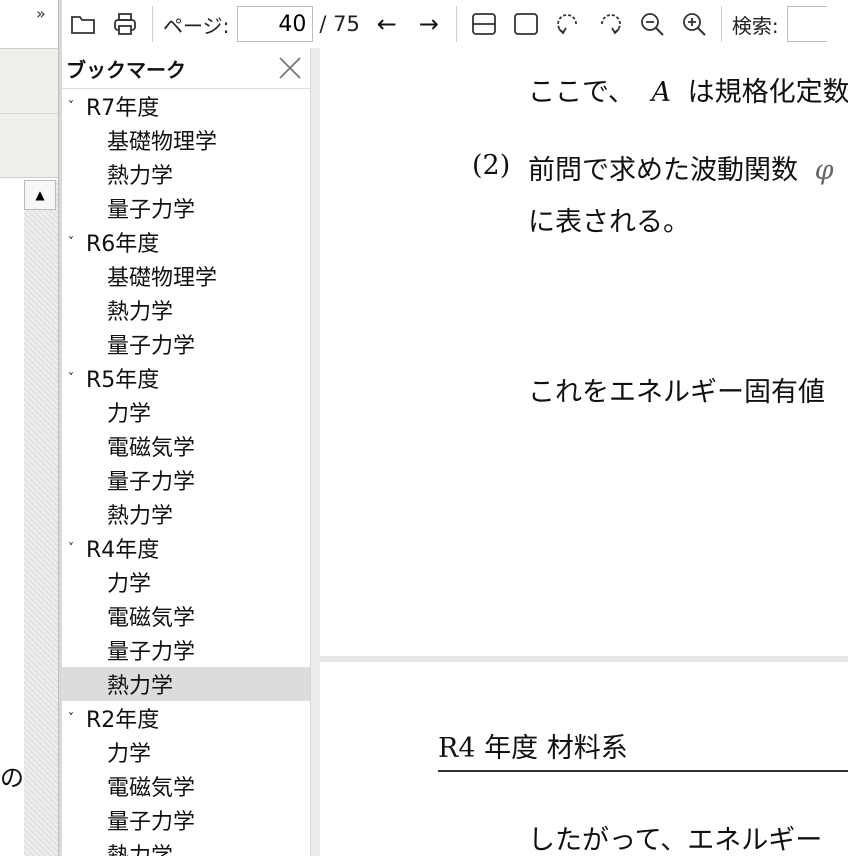 This screenshot has height=856, width=848. I want to click on fit-width-icon, so click(483, 24).